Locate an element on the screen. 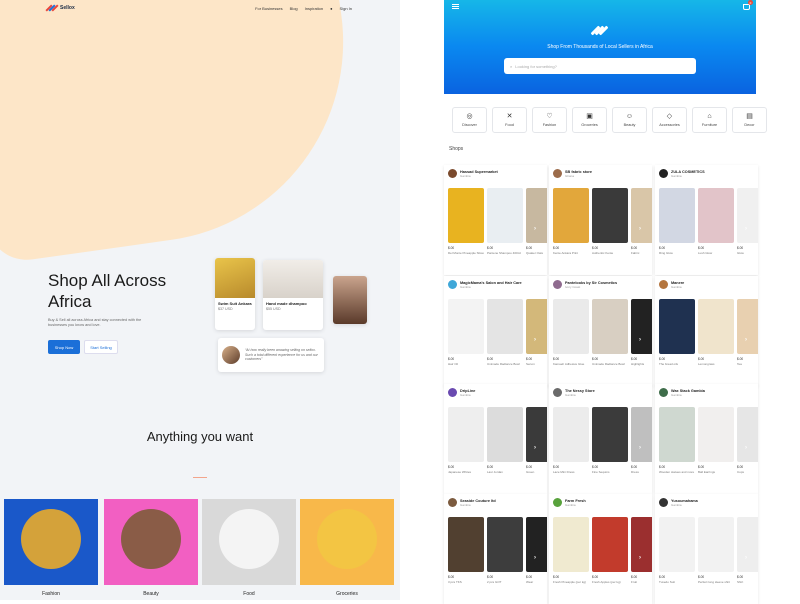  product-item: $.00 Perfect long sleeve shirt is located at coordinates (716, 550).